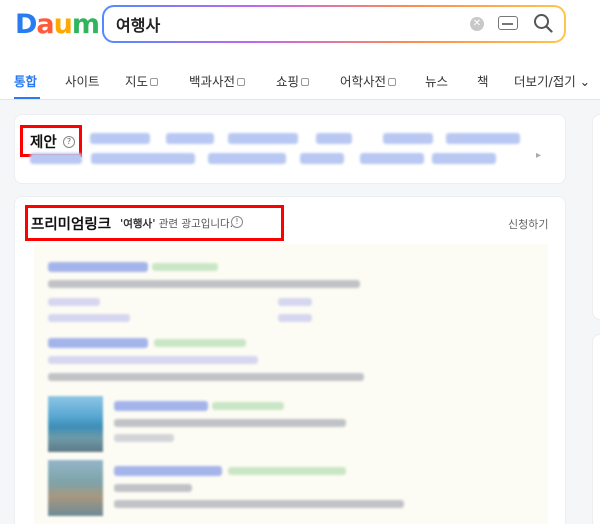  I want to click on header: Daum ✕, so click(300, 28).